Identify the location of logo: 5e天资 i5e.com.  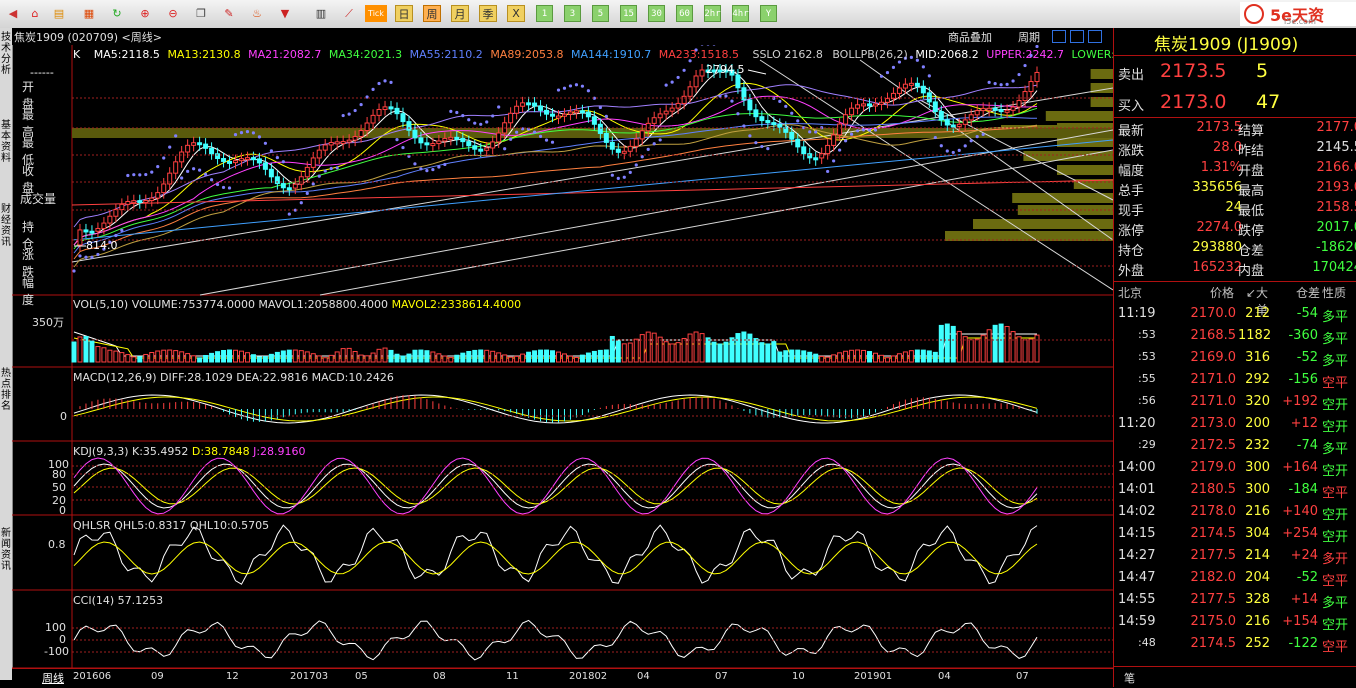
(1298, 14).